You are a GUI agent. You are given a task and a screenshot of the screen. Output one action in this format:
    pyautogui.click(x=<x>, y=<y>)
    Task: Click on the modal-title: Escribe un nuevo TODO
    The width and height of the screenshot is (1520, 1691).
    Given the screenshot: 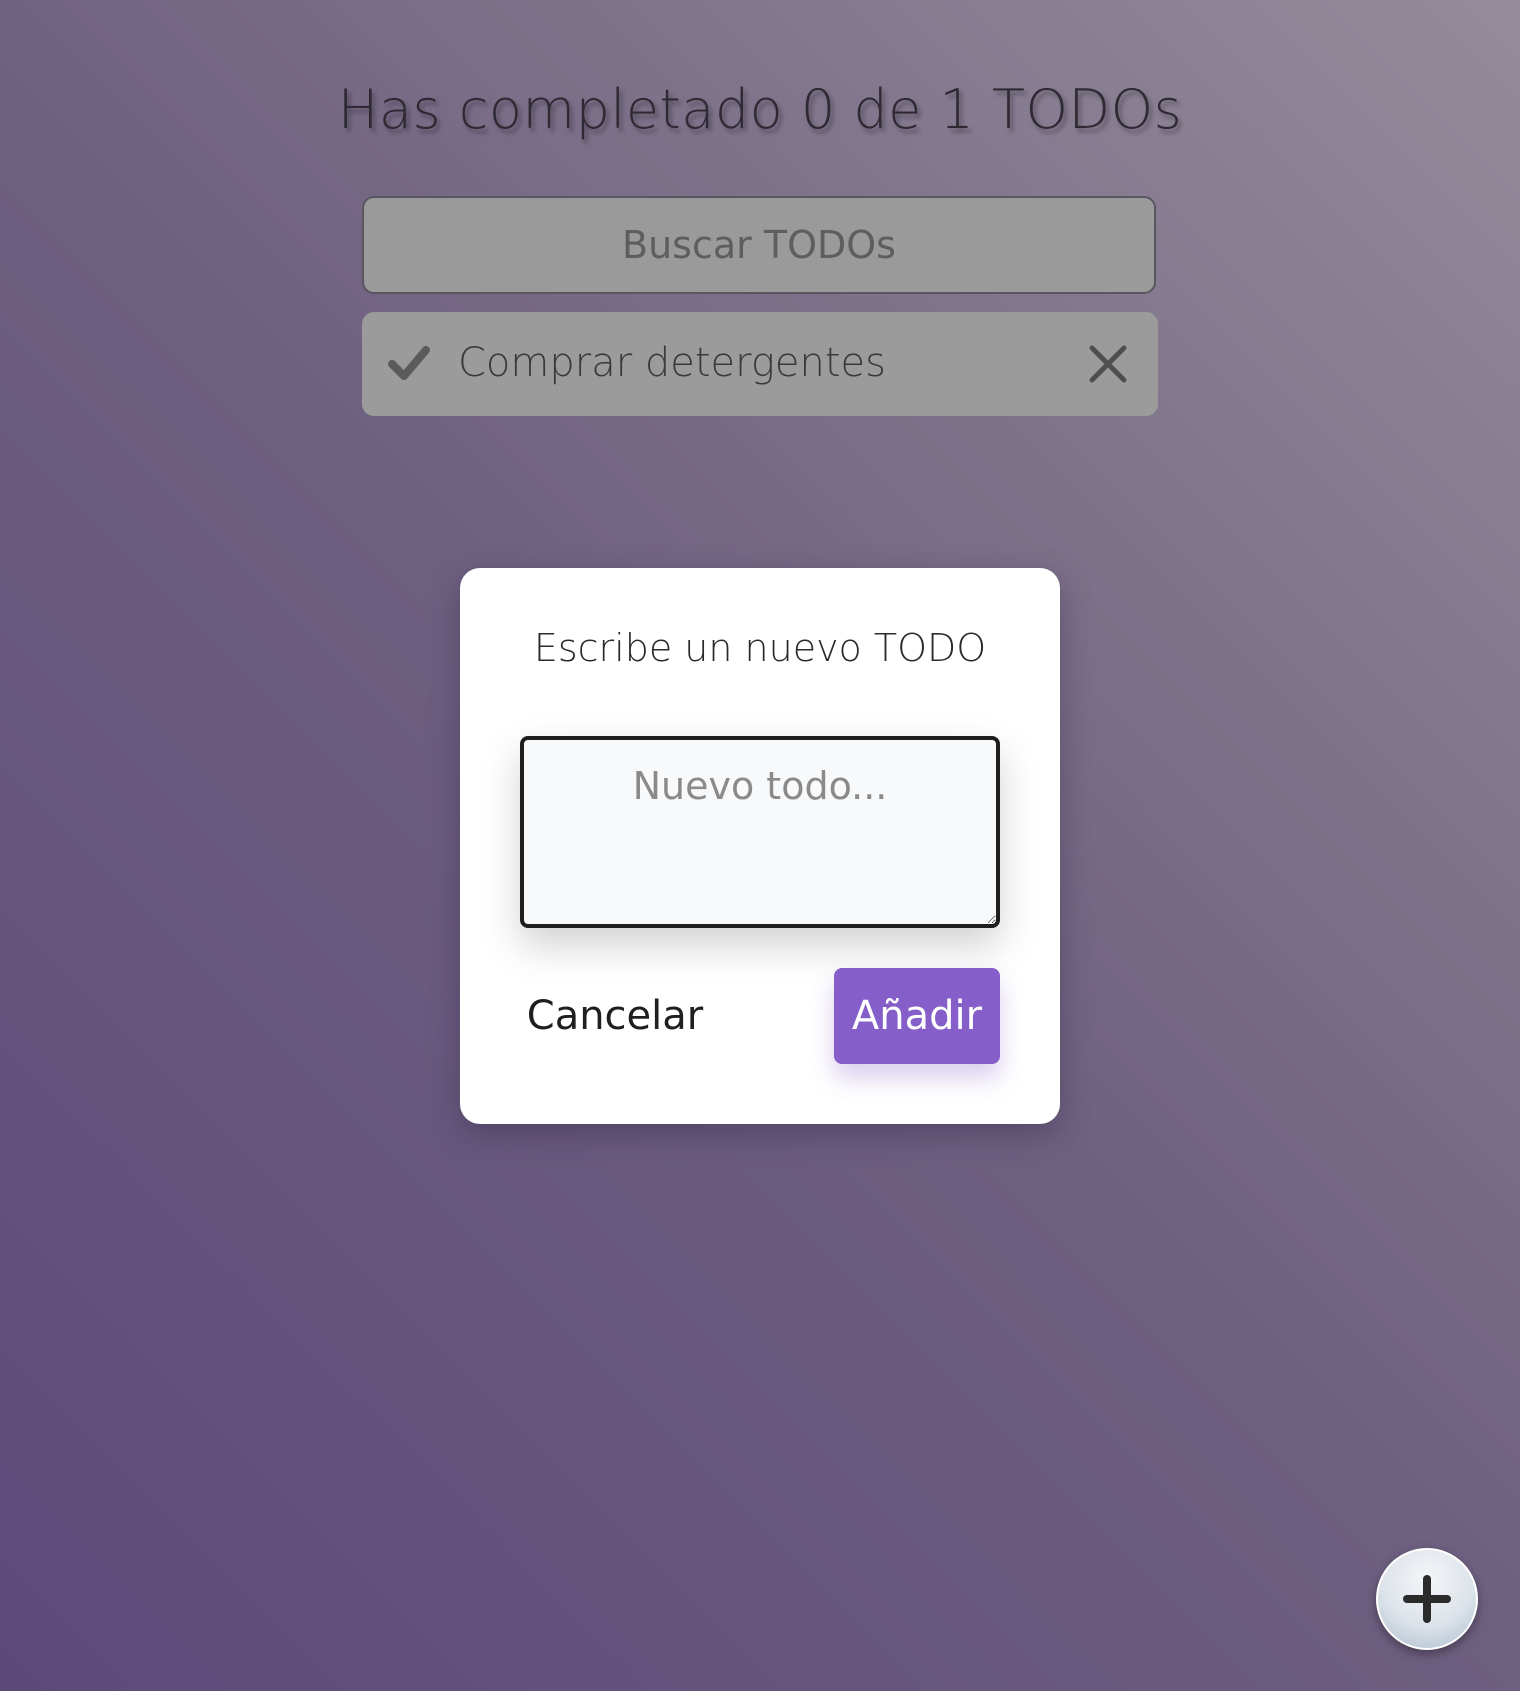 What is the action you would take?
    pyautogui.click(x=760, y=648)
    